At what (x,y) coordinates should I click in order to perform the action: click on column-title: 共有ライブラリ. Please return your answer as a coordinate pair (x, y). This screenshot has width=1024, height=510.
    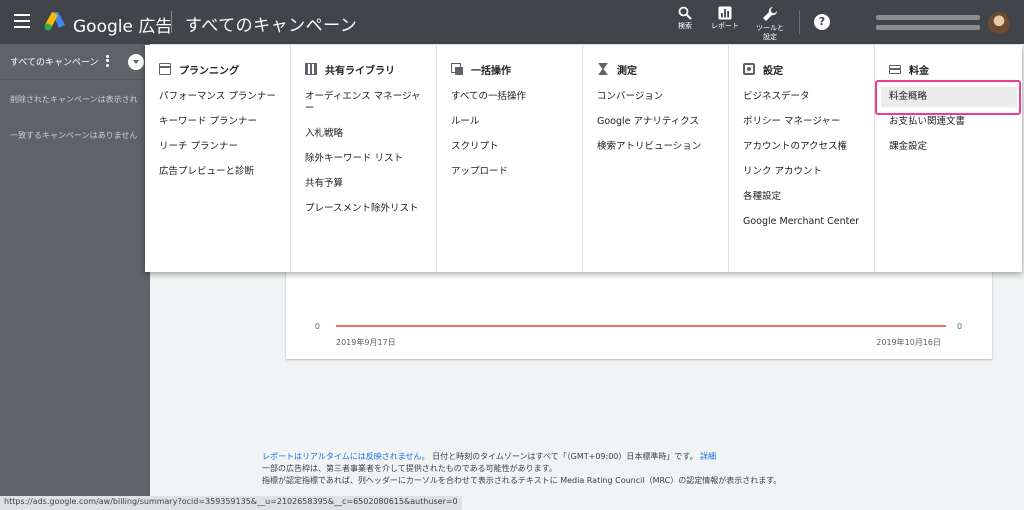
    Looking at the image, I should click on (360, 71).